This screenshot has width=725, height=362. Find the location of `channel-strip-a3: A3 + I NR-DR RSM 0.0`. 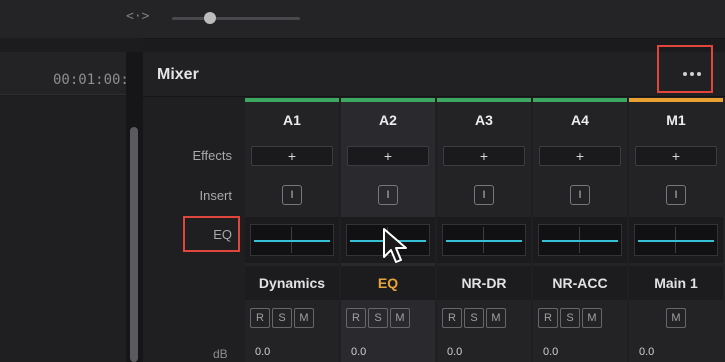

channel-strip-a3: A3 + I NR-DR RSM 0.0 is located at coordinates (484, 230).